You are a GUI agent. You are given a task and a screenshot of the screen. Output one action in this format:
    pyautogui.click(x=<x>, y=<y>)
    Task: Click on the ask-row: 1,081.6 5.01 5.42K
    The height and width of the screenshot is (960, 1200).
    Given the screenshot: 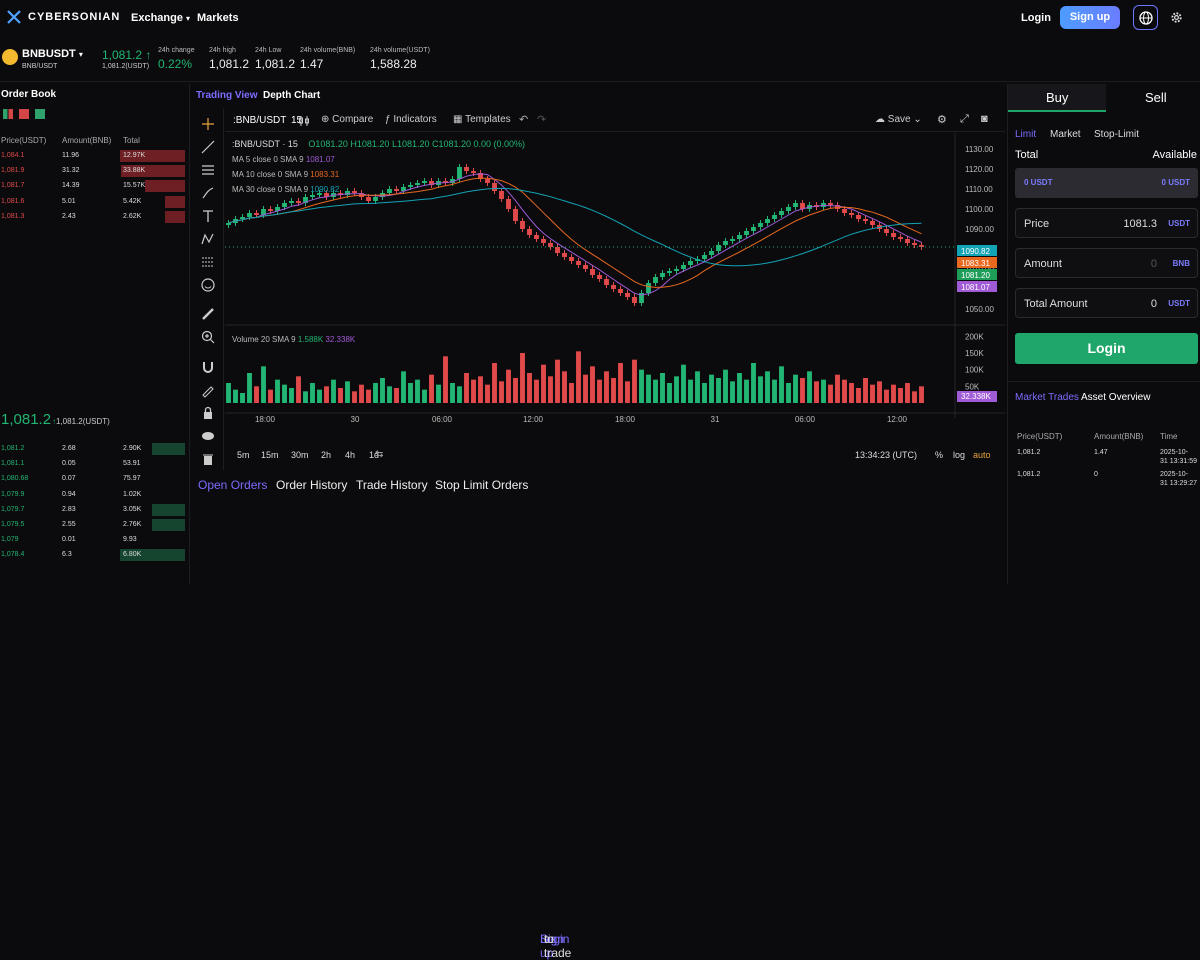 What is the action you would take?
    pyautogui.click(x=92, y=201)
    